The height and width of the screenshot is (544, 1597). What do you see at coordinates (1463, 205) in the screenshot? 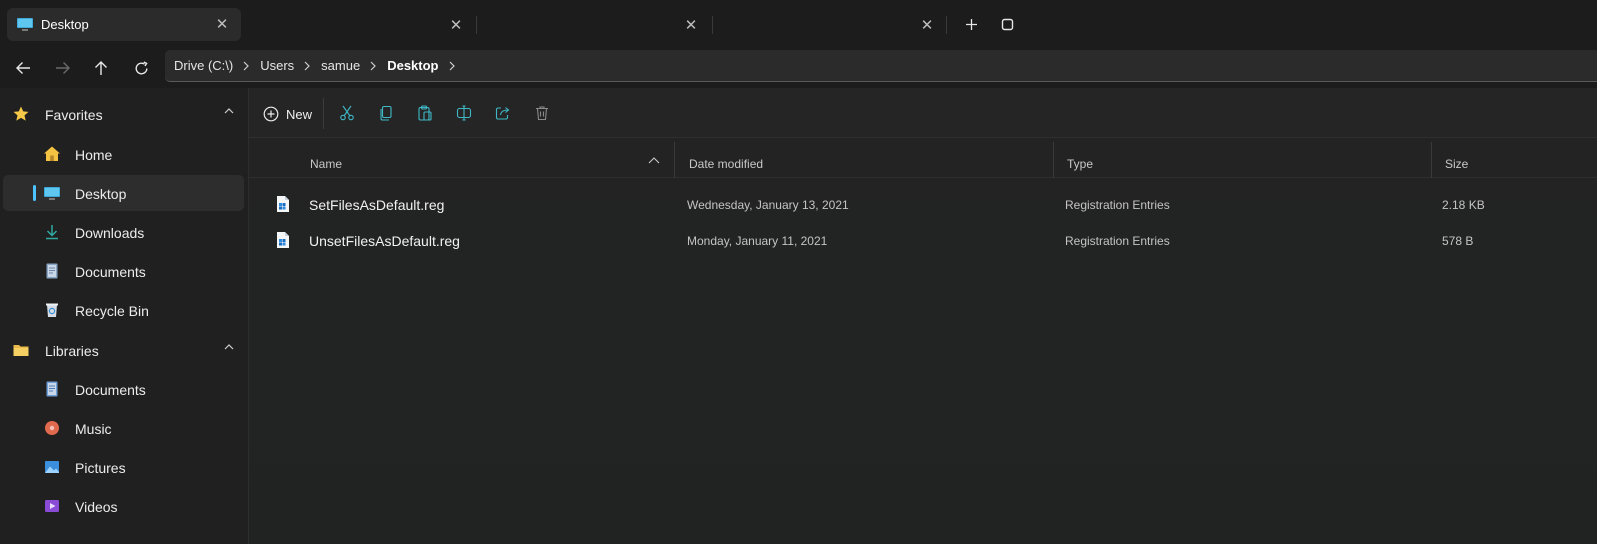
I see `file-size: 2.18 KB` at bounding box center [1463, 205].